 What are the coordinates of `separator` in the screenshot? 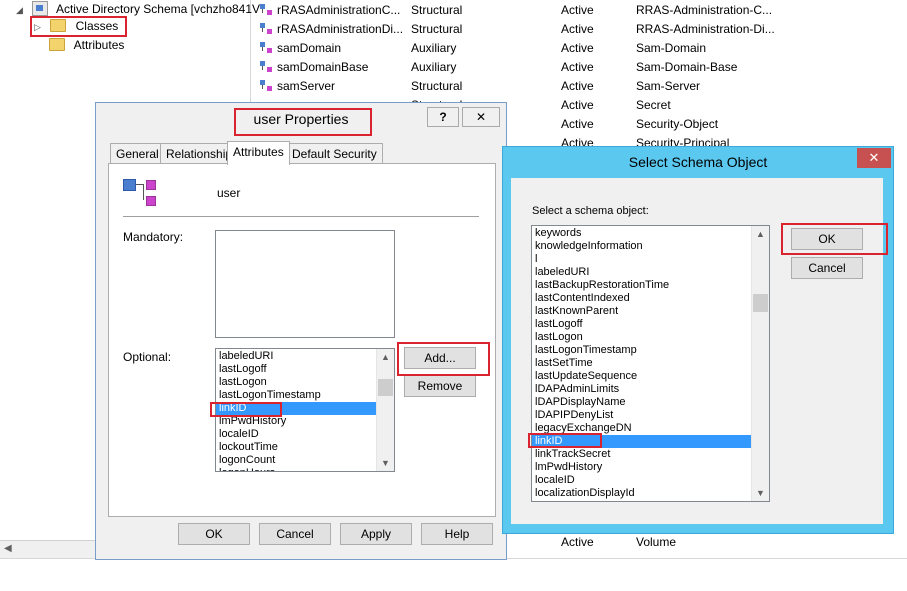 It's located at (301, 216).